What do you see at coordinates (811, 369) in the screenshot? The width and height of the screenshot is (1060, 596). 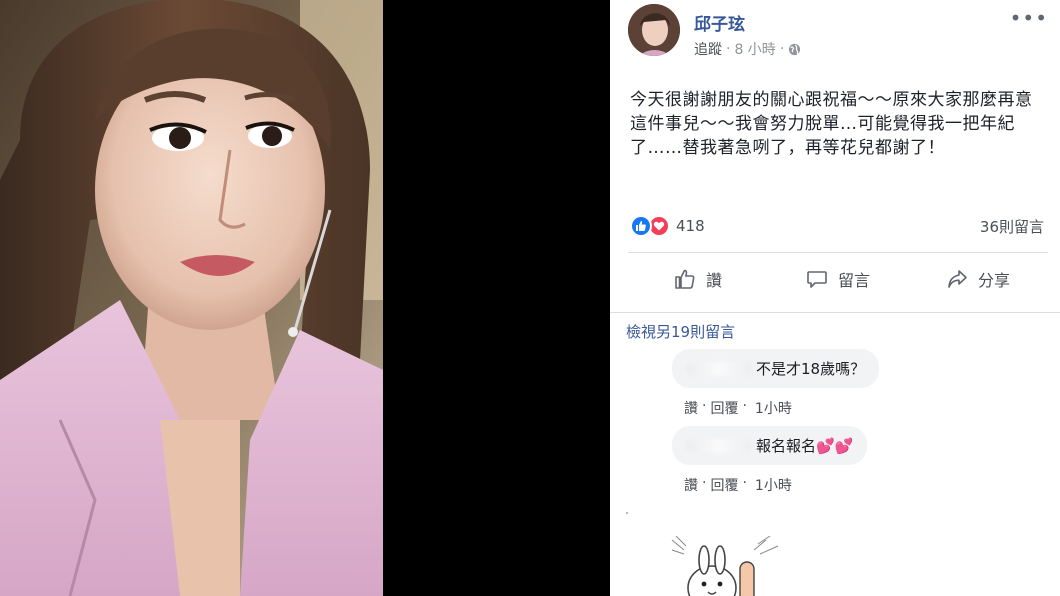 I see `comment-text: 不是才18歲嗎？` at bounding box center [811, 369].